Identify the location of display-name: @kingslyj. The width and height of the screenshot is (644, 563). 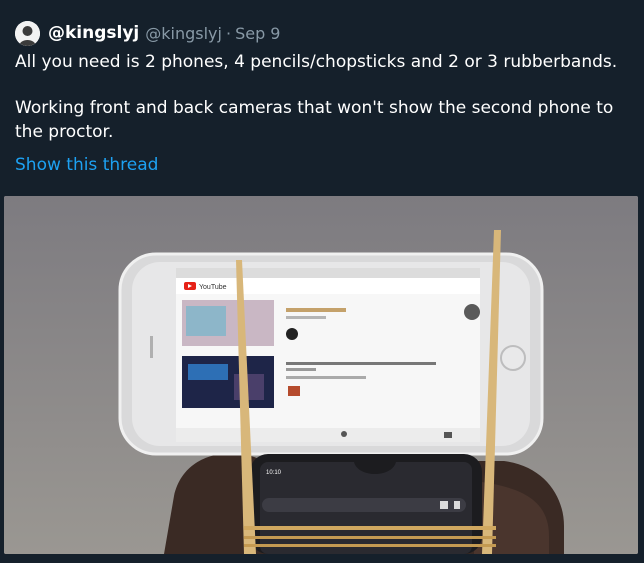
(93, 33).